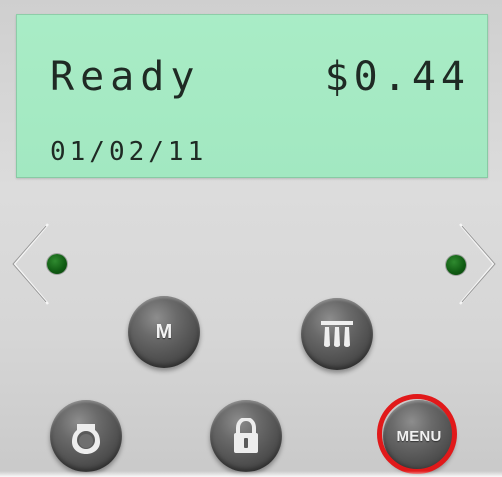  I want to click on menu-button: MENU, so click(417, 434).